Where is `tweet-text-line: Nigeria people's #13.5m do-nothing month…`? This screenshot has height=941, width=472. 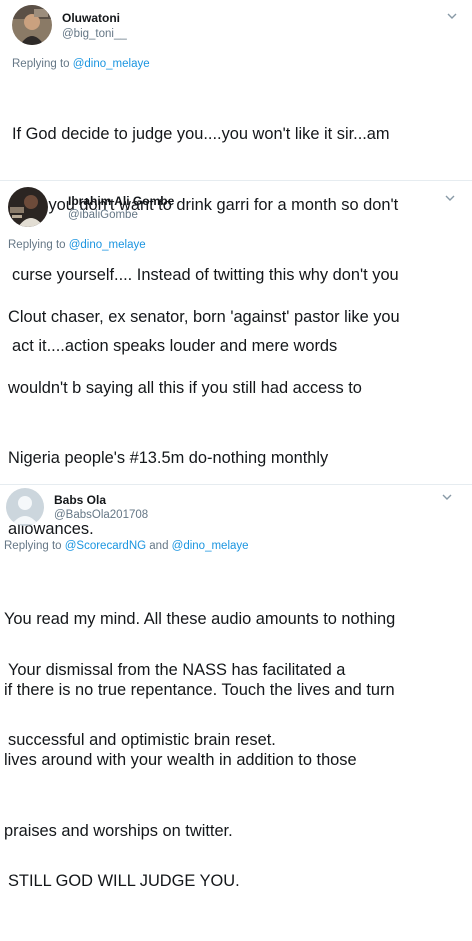
tweet-text-line: Nigeria people's #13.5m do-nothing month… is located at coordinates (168, 458).